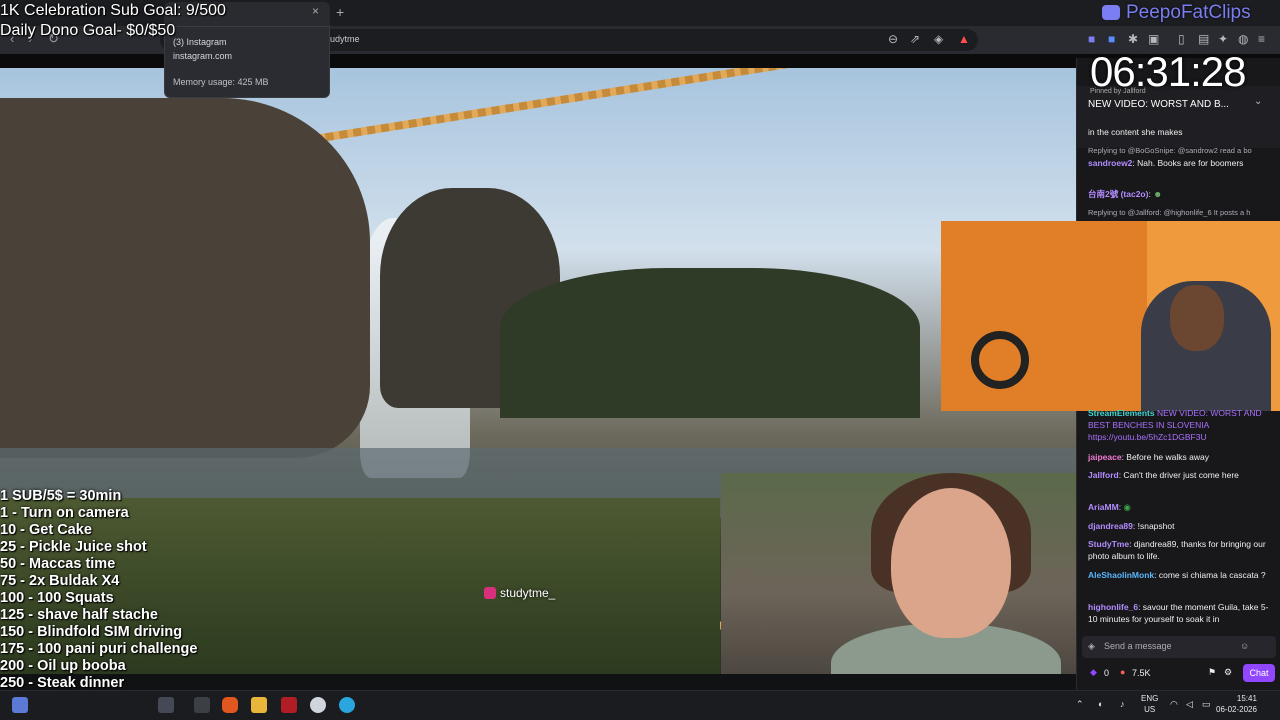 The image size is (1280, 720). I want to click on tab-close-icon: ×, so click(315, 11).